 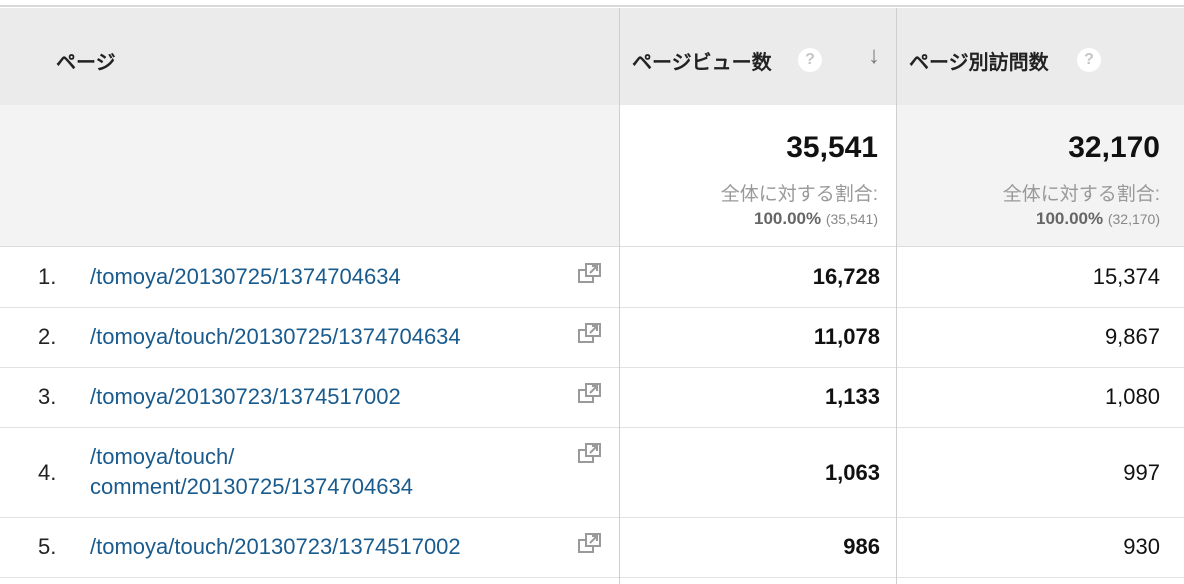 I want to click on column-header-unique-pageviews: ページ別訪問数 ?, so click(x=1040, y=56).